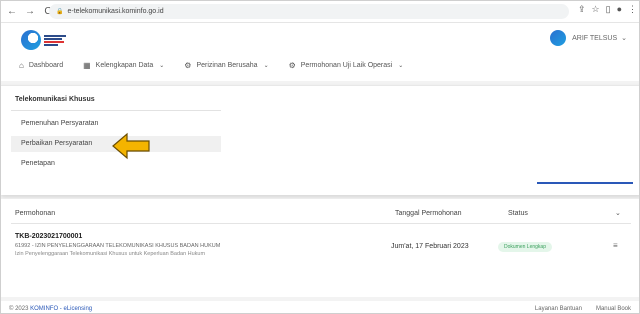 The width and height of the screenshot is (640, 314). I want to click on menu-kelengkapan-data: ▦ Kelengkapan Data ⌄, so click(123, 65).